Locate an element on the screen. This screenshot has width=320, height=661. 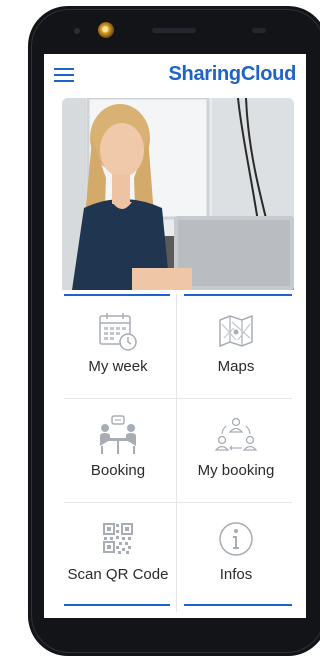
app-header: SharingCloud is located at coordinates (175, 75).